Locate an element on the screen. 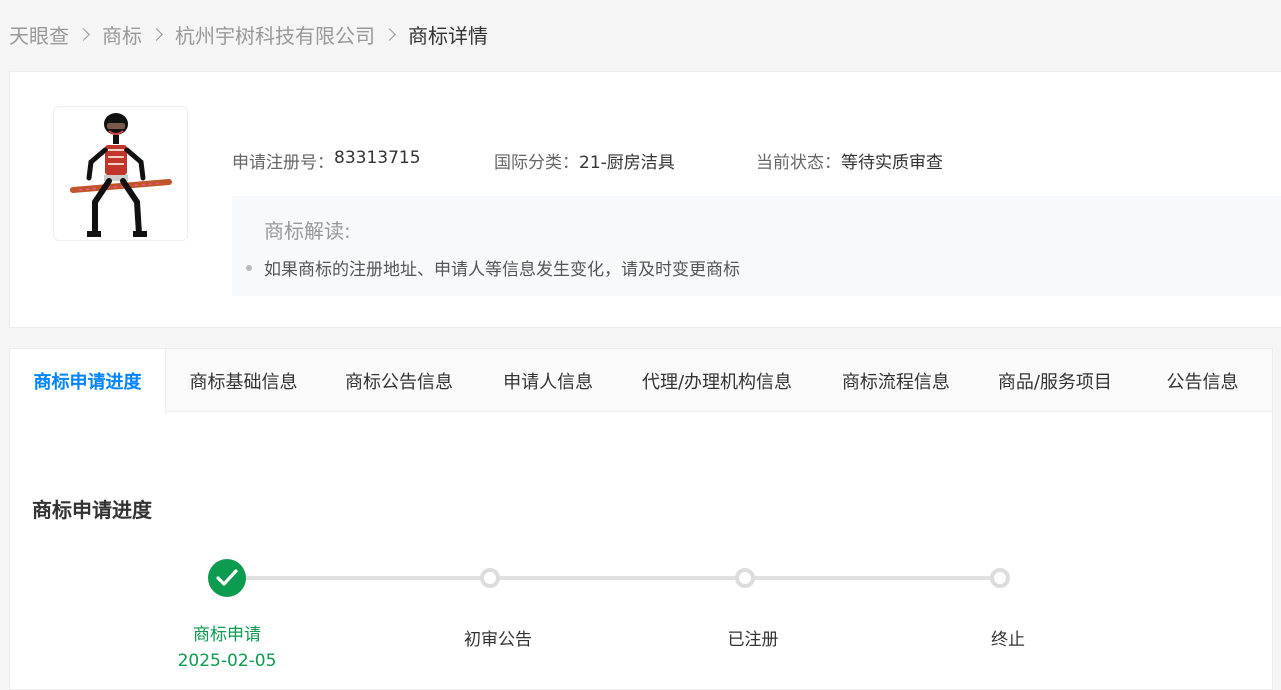 Image resolution: width=1281 pixels, height=690 pixels. trademark-logo is located at coordinates (120, 173).